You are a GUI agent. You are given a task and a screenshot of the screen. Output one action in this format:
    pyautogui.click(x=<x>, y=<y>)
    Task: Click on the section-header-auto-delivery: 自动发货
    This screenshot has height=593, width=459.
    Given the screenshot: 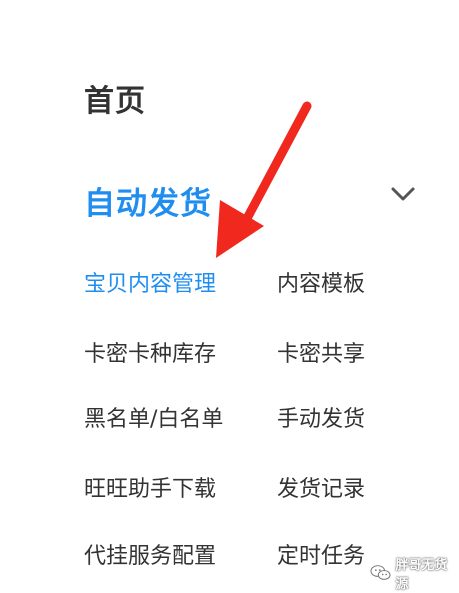 What is the action you would take?
    pyautogui.click(x=254, y=199)
    